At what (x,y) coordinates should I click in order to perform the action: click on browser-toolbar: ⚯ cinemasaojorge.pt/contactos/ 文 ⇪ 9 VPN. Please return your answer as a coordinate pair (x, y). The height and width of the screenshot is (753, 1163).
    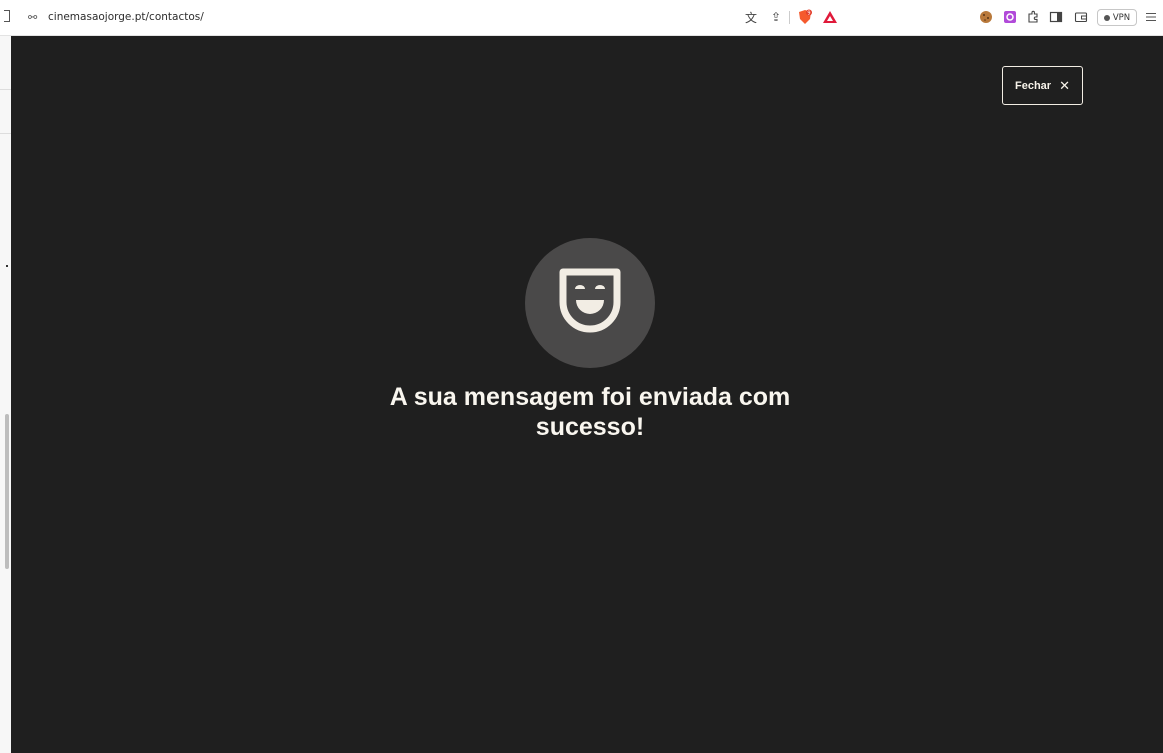
    Looking at the image, I should click on (581, 18).